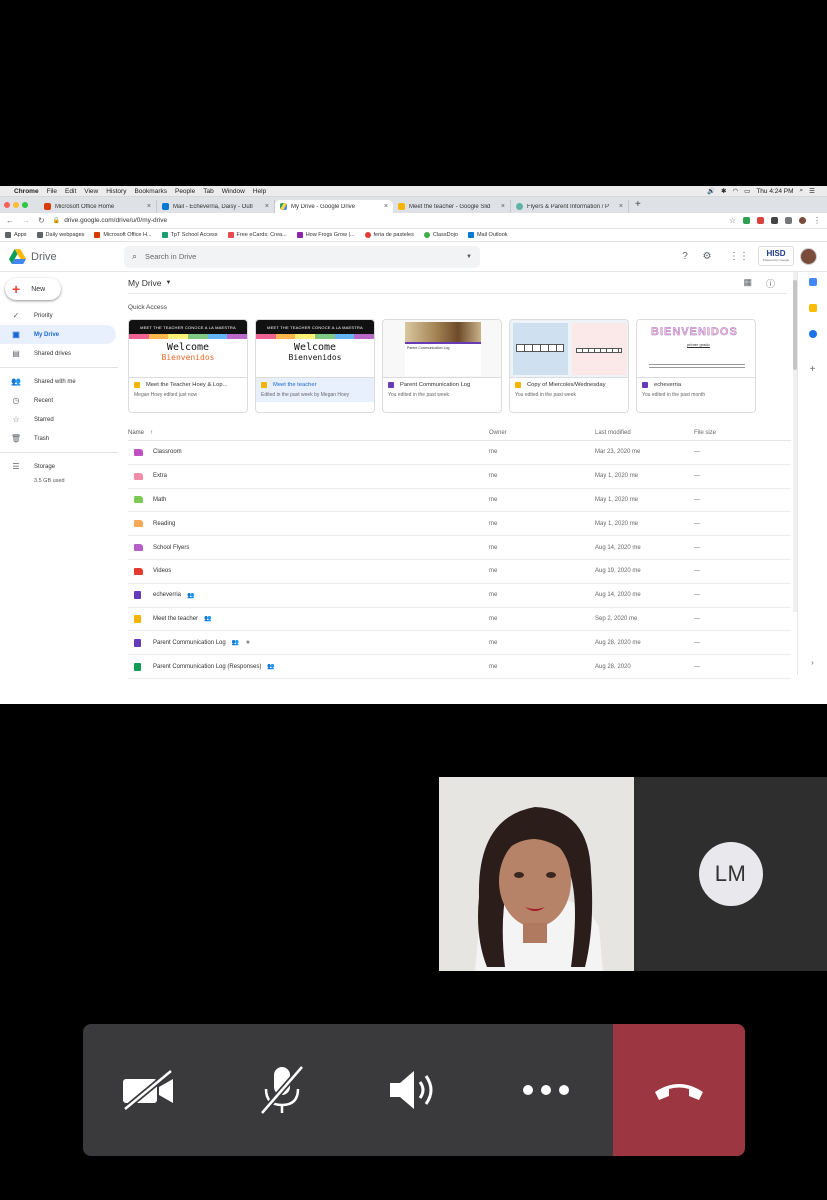 This screenshot has height=1200, width=827. What do you see at coordinates (707, 256) in the screenshot?
I see `gear-icon: ⚙` at bounding box center [707, 256].